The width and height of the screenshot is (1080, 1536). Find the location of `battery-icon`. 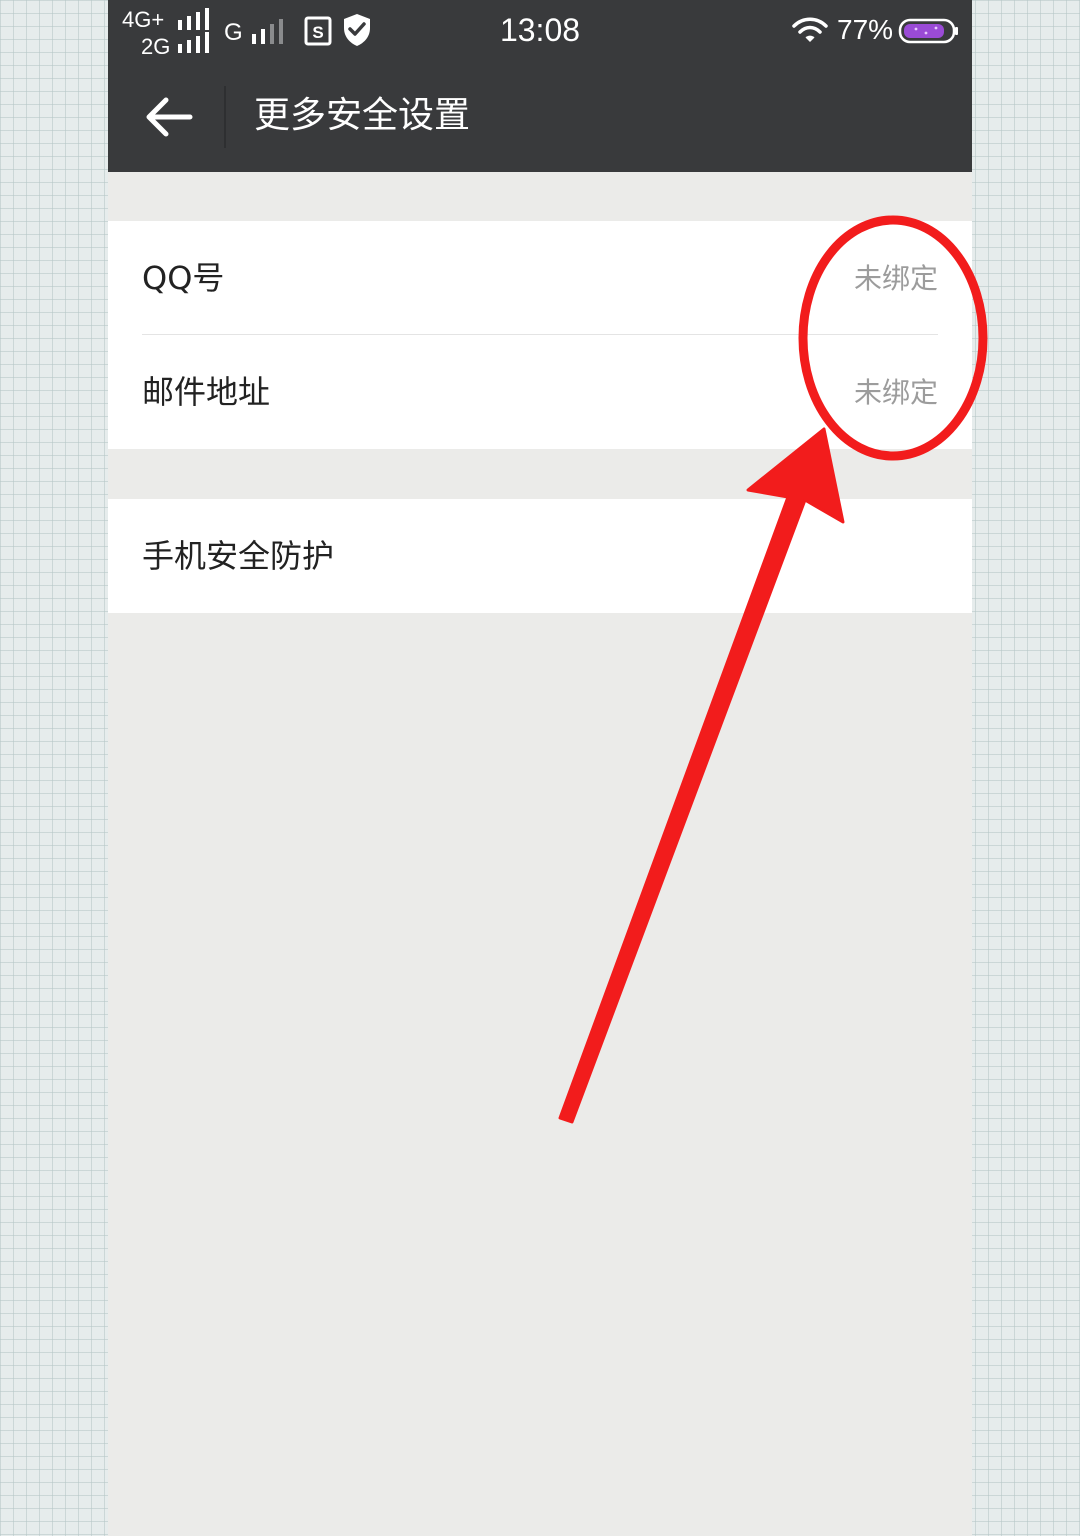

battery-icon is located at coordinates (928, 31).